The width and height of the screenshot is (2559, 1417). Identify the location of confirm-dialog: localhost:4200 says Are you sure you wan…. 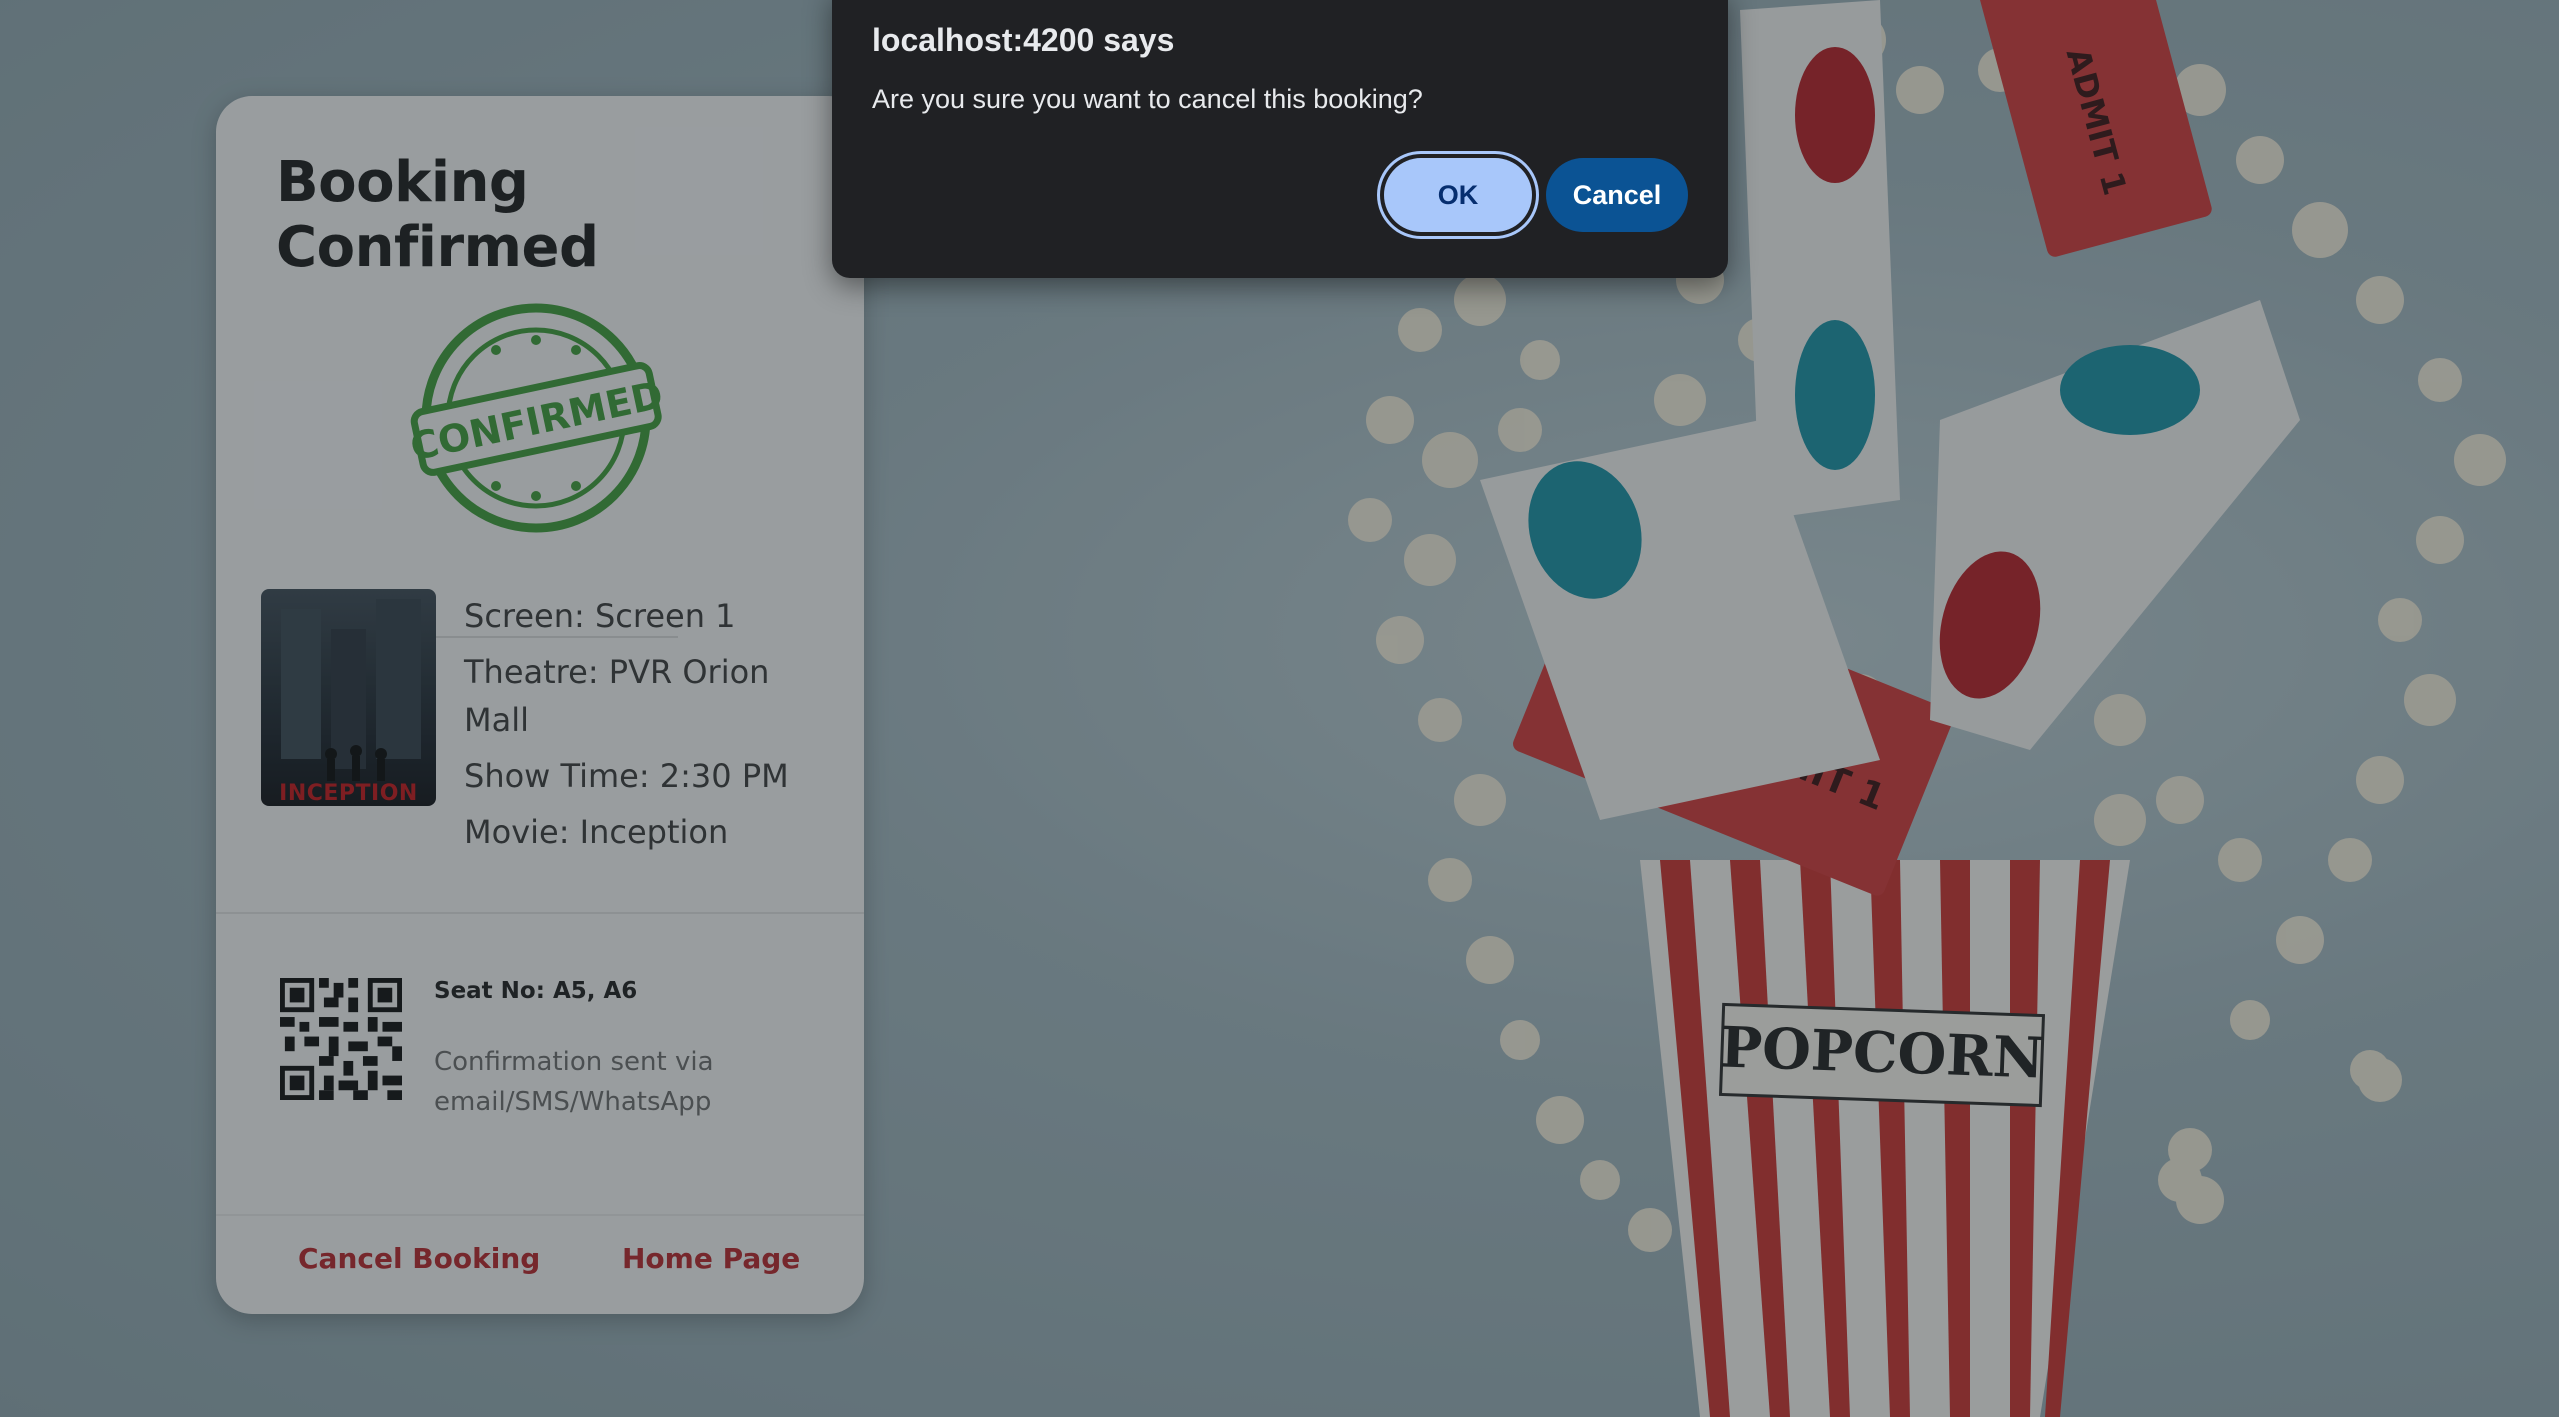
(1280, 139).